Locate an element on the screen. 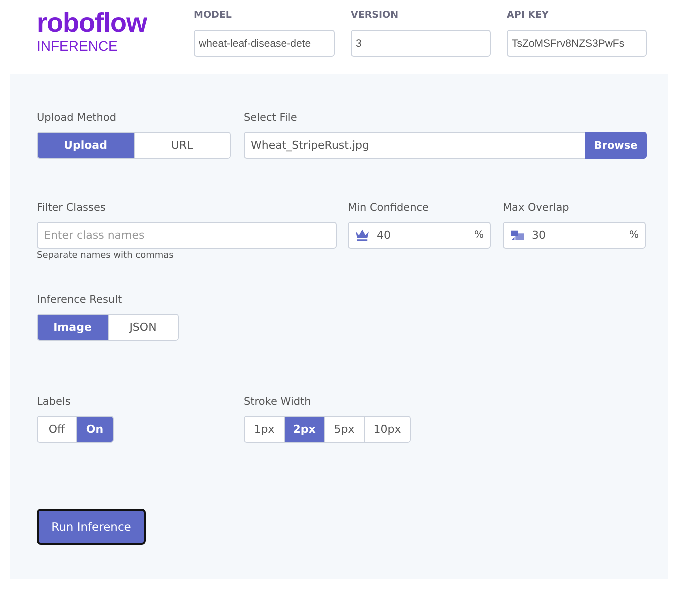 This screenshot has height=589, width=678. crown-icon is located at coordinates (362, 235).